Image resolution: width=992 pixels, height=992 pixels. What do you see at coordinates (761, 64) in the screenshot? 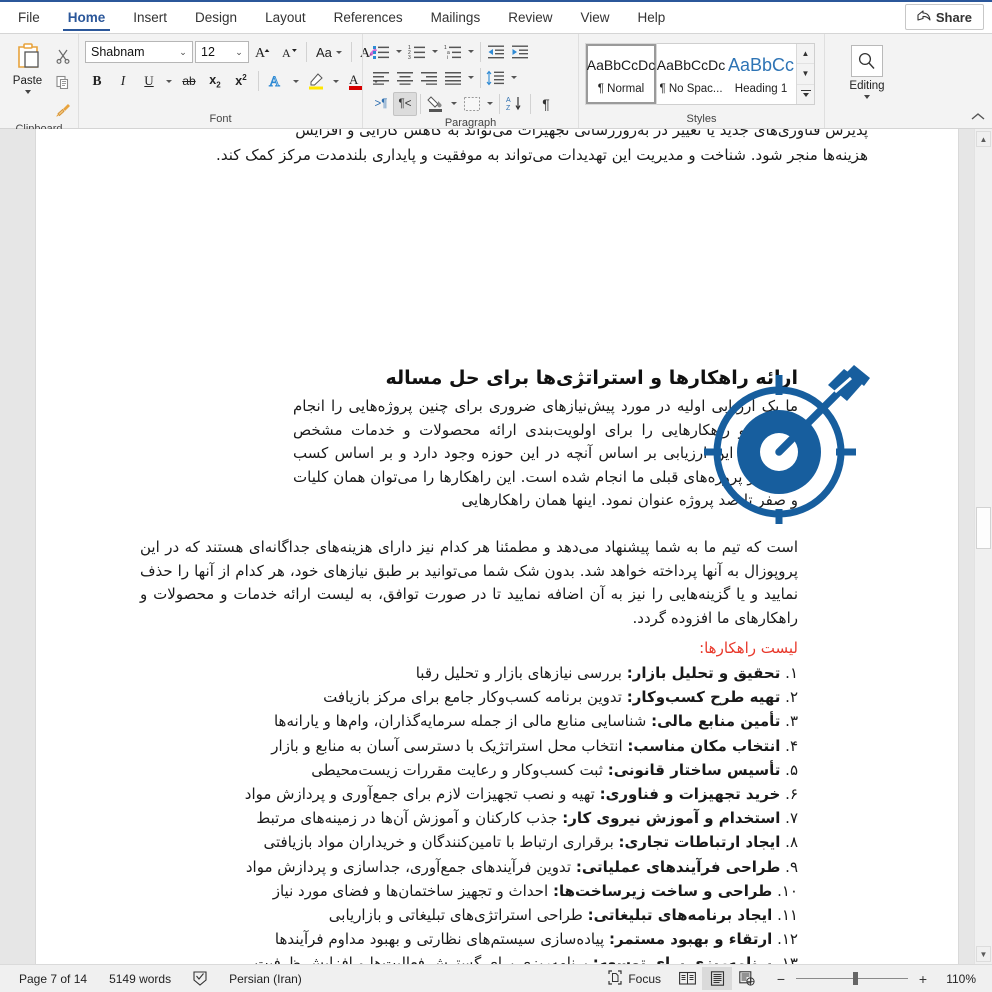
I see `style-preview: AaBbCc` at bounding box center [761, 64].